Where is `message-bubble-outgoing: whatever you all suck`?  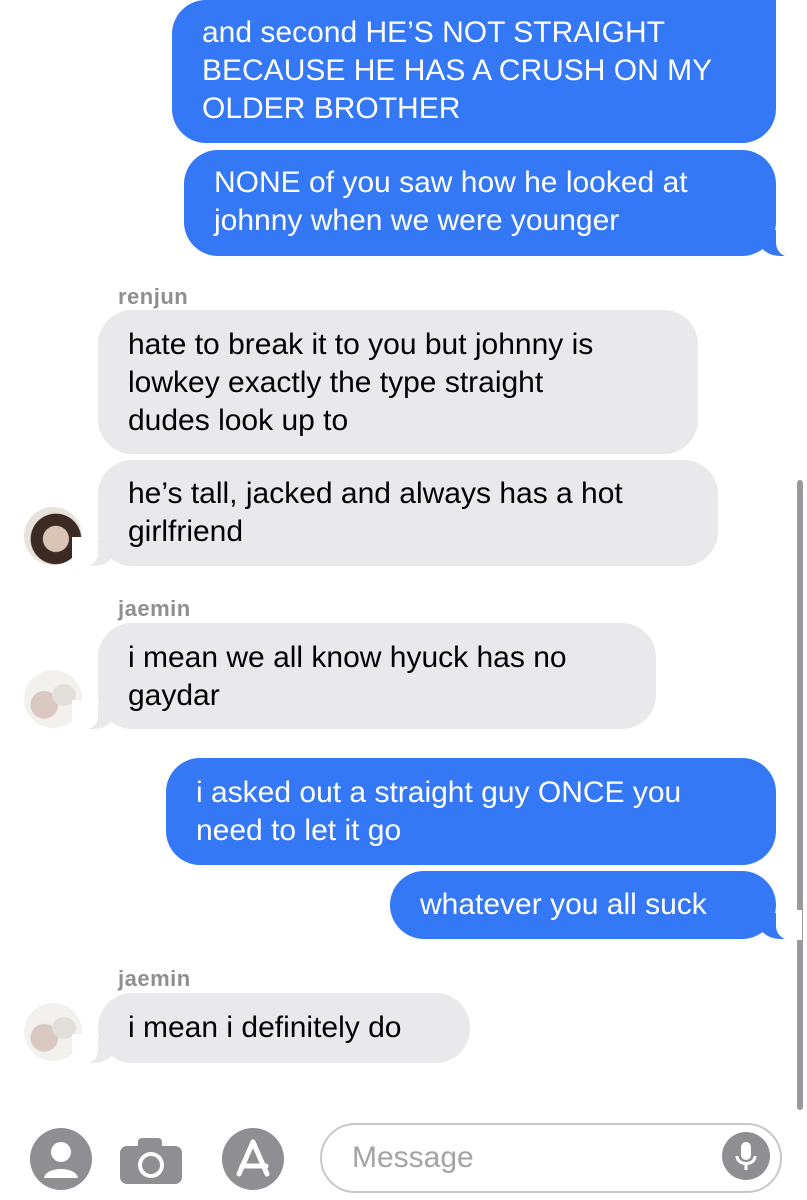
message-bubble-outgoing: whatever you all suck is located at coordinates (596, 905).